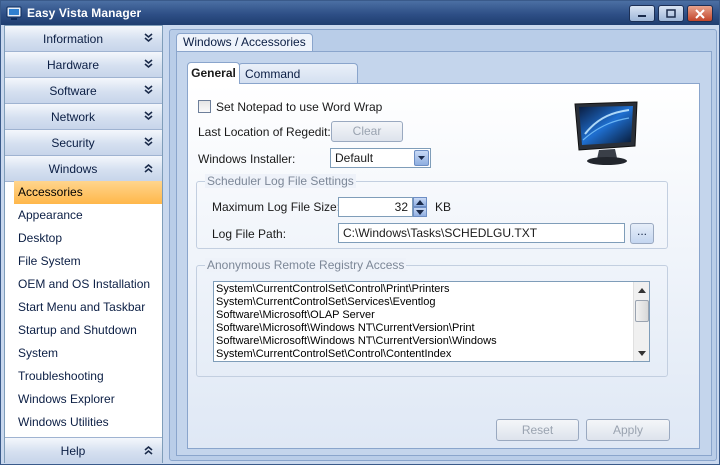 This screenshot has height=465, width=720. Describe the element at coordinates (298, 82) in the screenshot. I see `tab-command-processor: Command Processor` at that location.